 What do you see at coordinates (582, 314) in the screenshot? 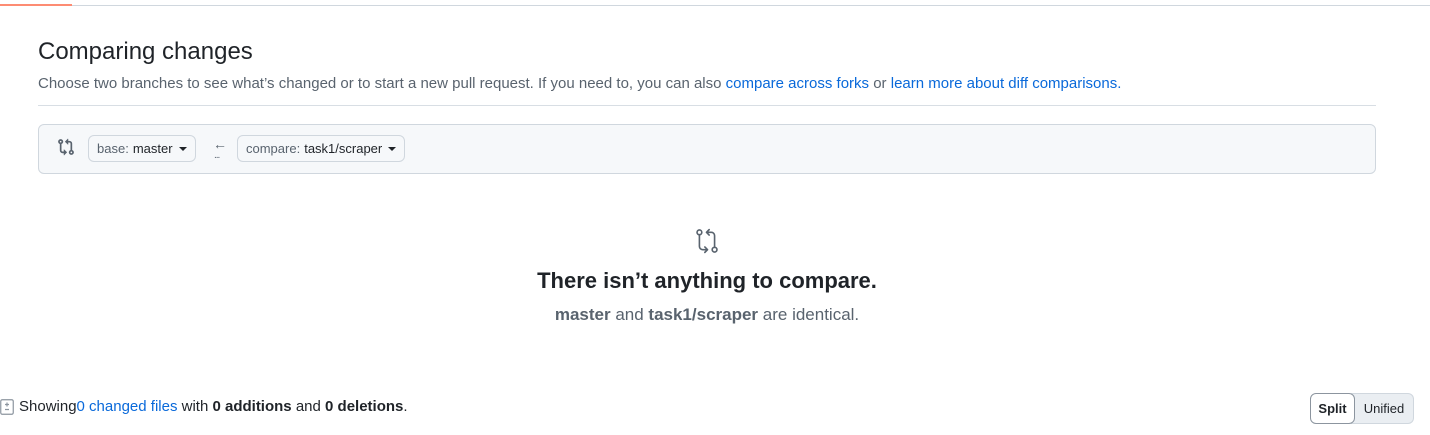
I see `base-branch-ref: master` at bounding box center [582, 314].